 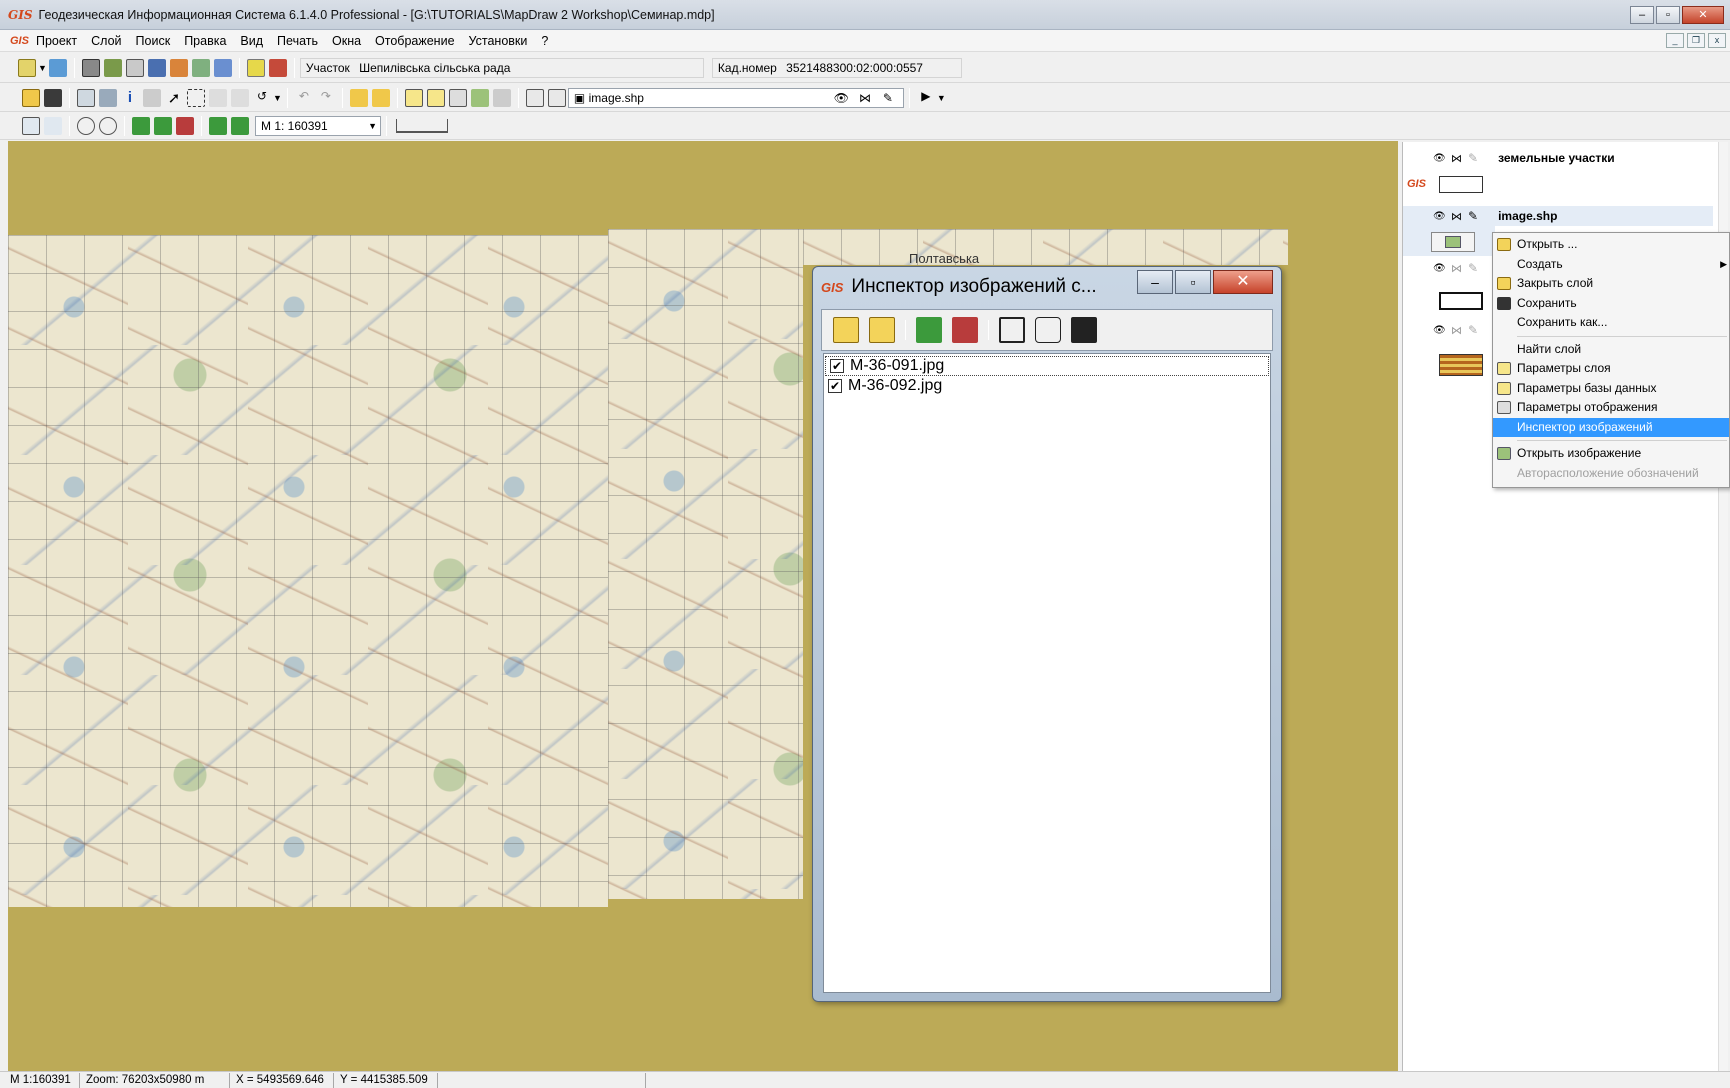 I want to click on save-icon, so click(x=53, y=97).